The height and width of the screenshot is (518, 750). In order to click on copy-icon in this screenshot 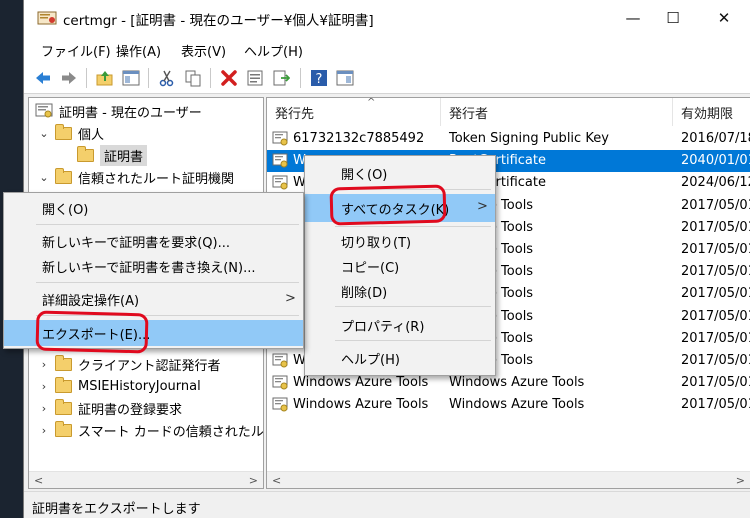, I will do `click(193, 78)`.